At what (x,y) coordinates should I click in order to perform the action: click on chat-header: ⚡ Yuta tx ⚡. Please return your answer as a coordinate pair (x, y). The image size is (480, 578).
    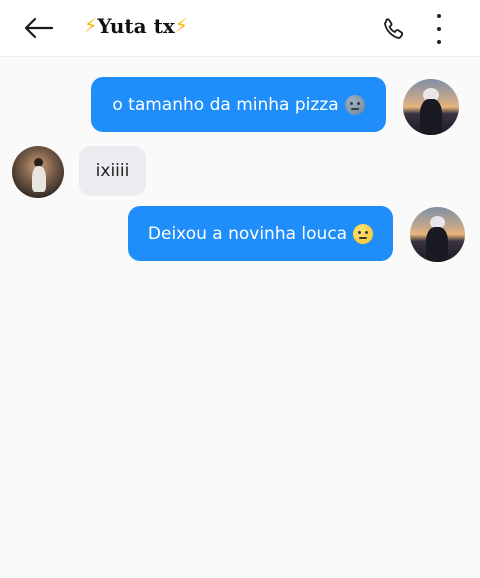
    Looking at the image, I should click on (240, 28).